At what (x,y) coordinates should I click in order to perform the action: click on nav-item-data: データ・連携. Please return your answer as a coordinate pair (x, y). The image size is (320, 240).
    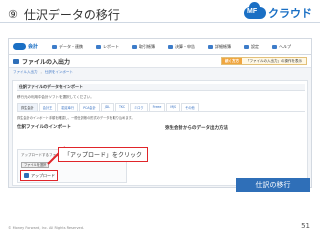
    Looking at the image, I should click on (67, 47).